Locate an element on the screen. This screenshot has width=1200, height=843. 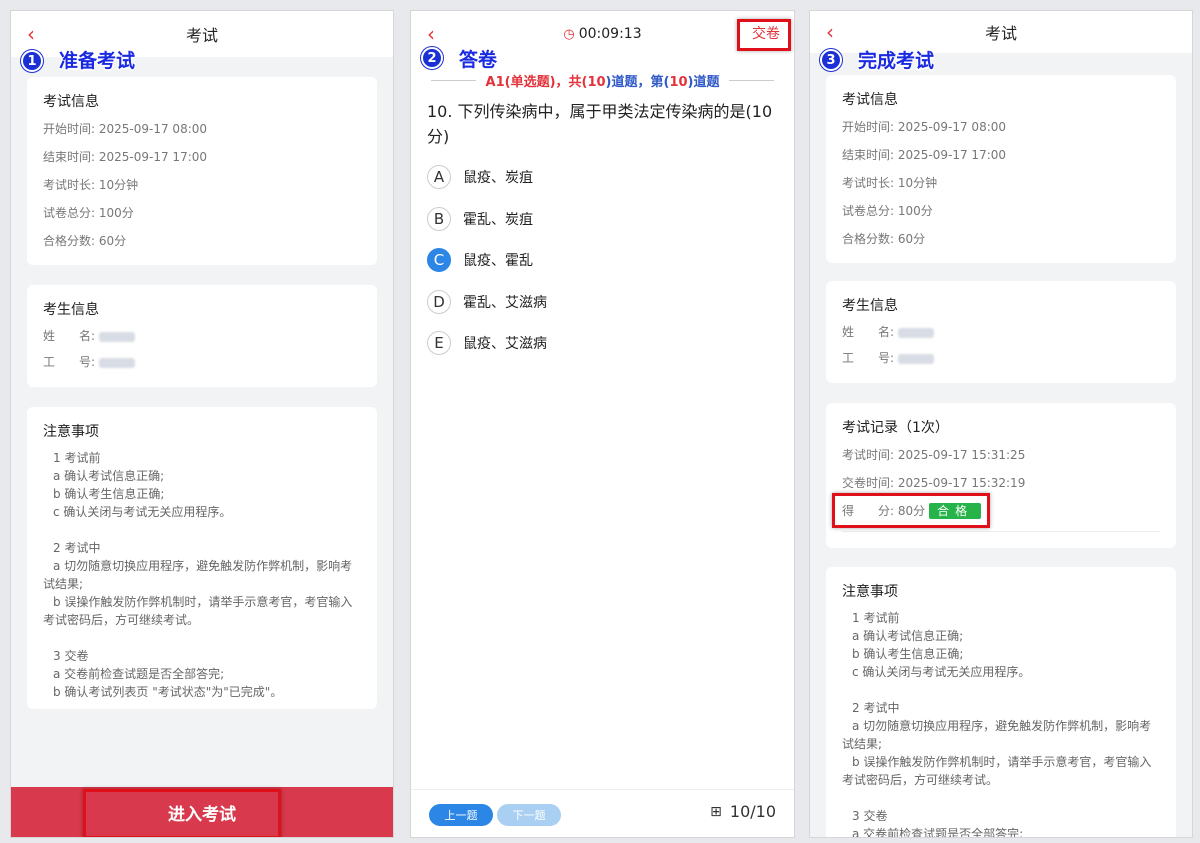
question-meta: A1(单选题)，共(10)道题，第(10)道题 is located at coordinates (602, 80).